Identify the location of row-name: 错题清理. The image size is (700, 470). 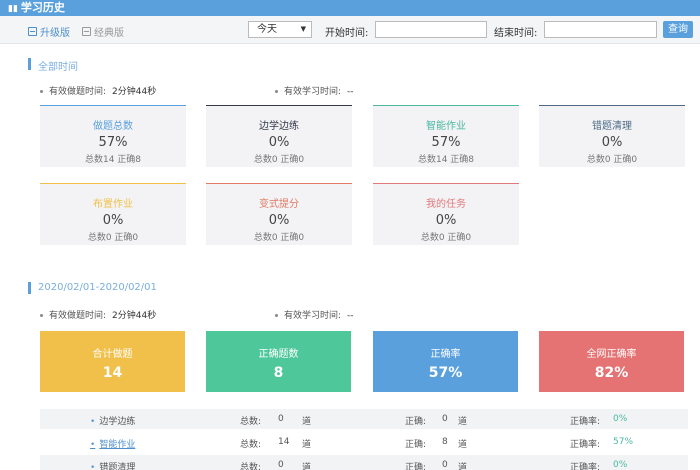
(112, 465).